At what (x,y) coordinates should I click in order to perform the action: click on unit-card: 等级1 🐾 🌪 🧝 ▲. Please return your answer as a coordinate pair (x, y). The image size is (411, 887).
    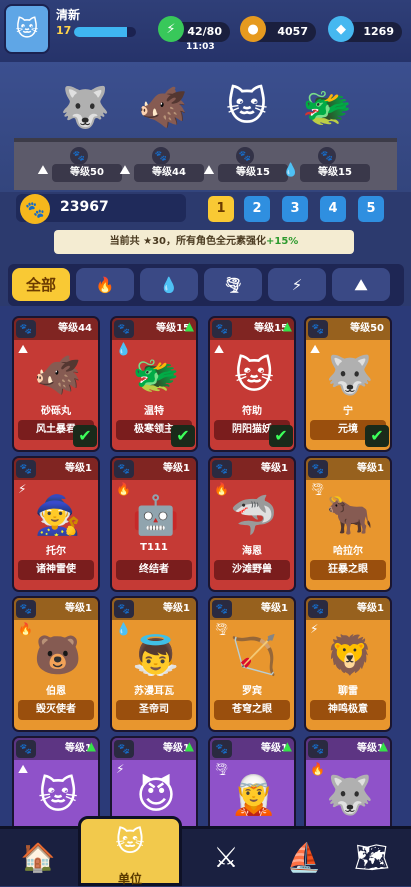
    Looking at the image, I should click on (252, 781).